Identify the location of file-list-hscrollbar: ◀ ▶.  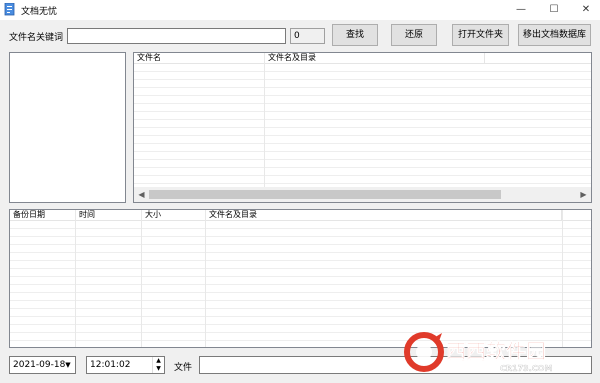
(362, 194).